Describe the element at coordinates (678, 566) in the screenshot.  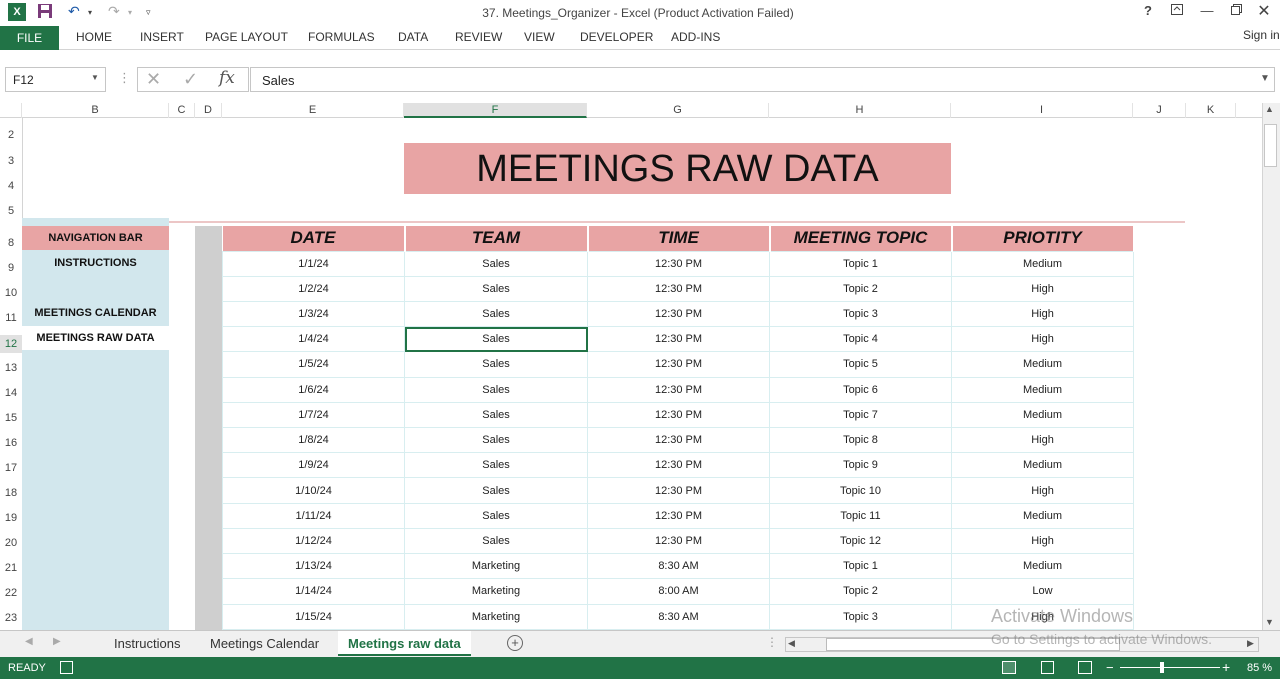
I see `cell-time: 8:30 AM` at that location.